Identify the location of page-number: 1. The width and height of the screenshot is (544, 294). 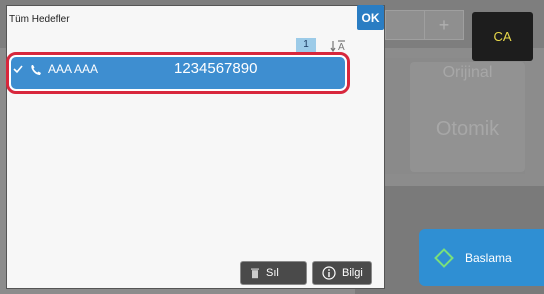
(306, 45).